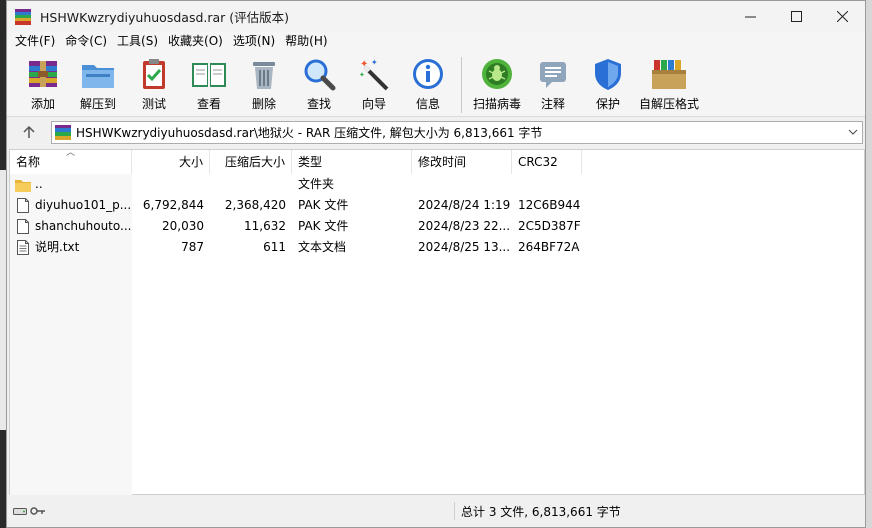 This screenshot has width=872, height=528. What do you see at coordinates (35, 41) in the screenshot?
I see `menu-file: 文件(F)` at bounding box center [35, 41].